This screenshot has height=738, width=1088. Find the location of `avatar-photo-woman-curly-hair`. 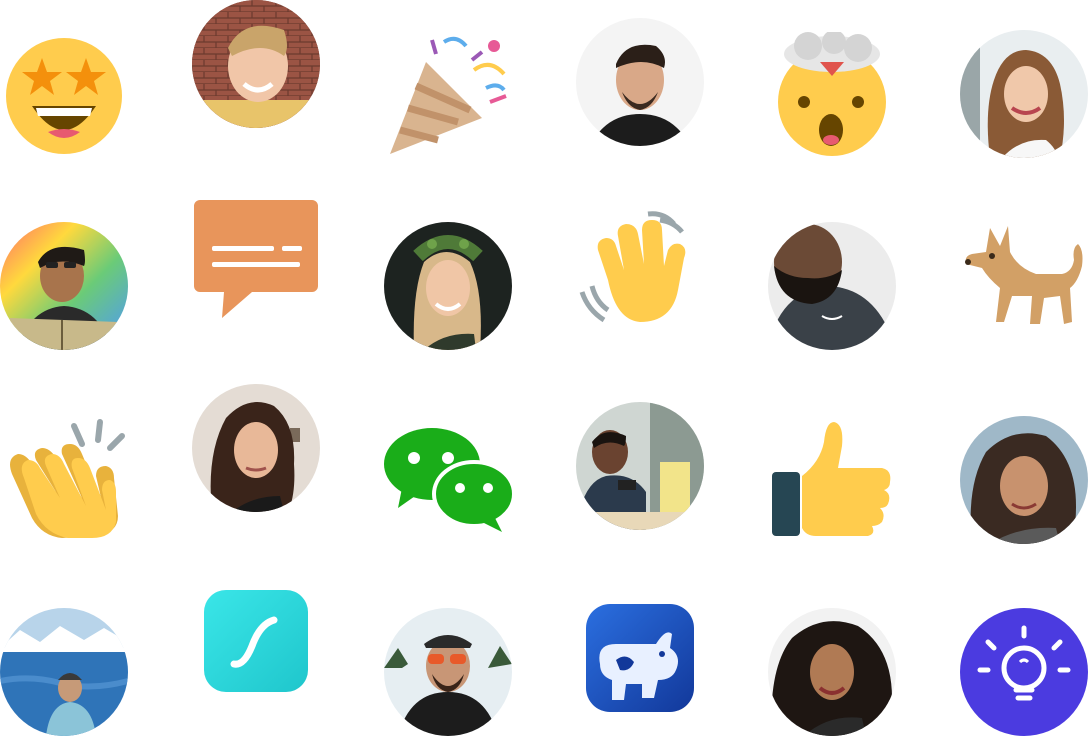

avatar-photo-woman-curly-hair is located at coordinates (1024, 481).